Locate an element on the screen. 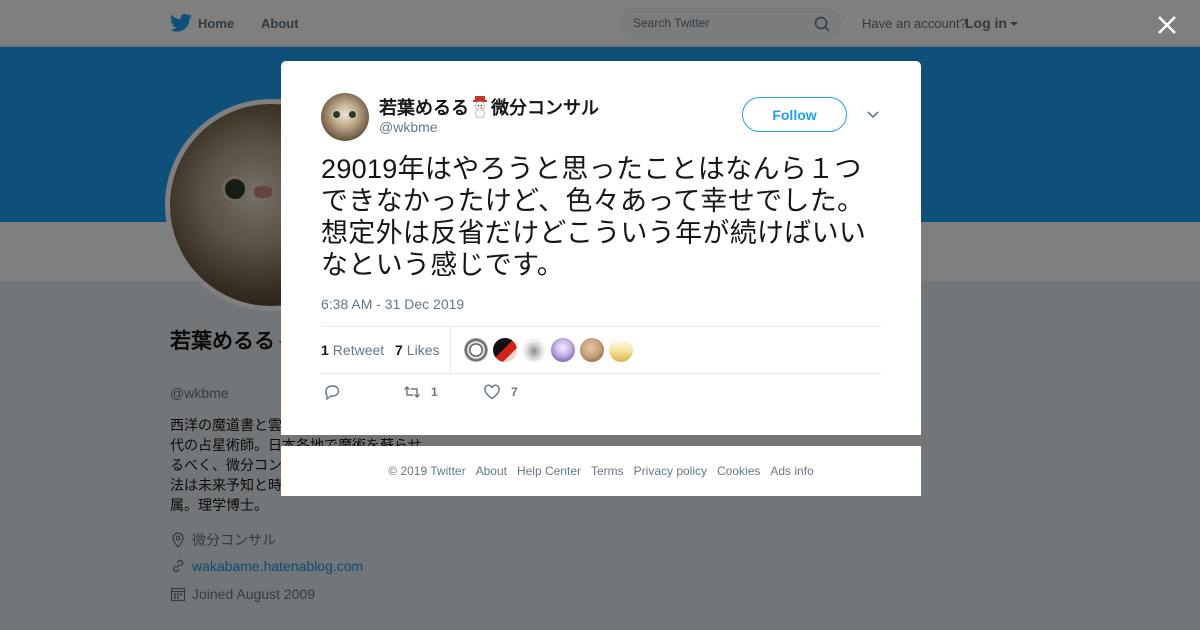 The height and width of the screenshot is (630, 1200). retweet-stat-count: 1 is located at coordinates (325, 350).